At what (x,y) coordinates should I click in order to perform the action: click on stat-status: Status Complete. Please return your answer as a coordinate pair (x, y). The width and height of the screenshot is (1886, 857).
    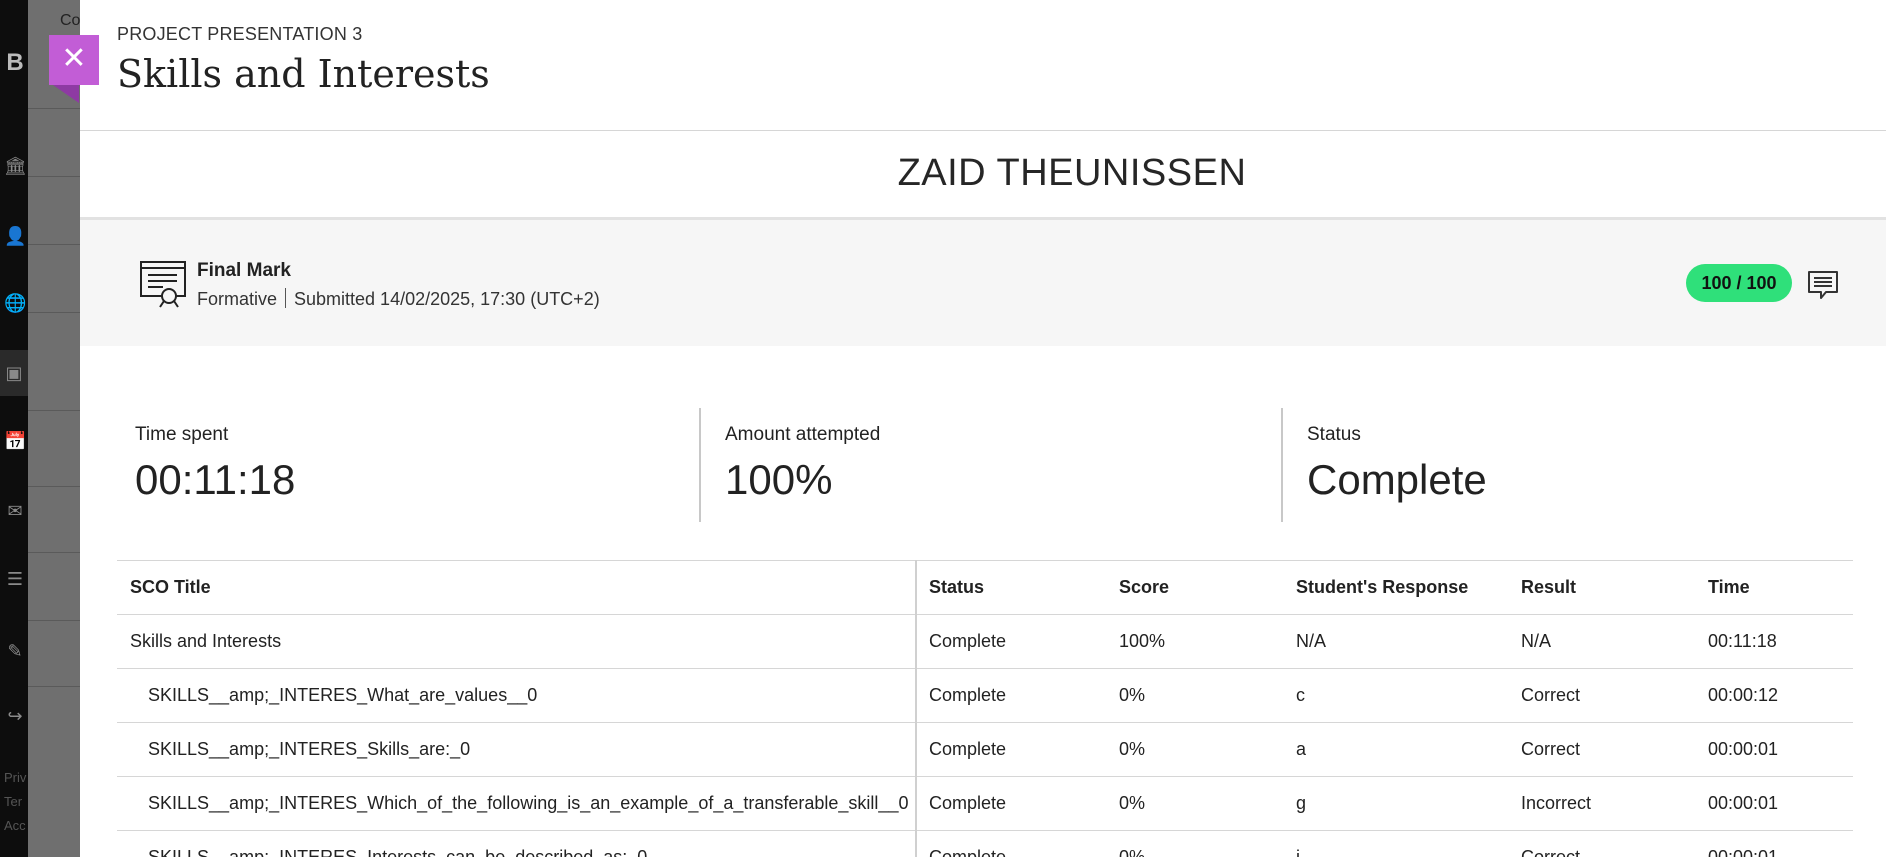
    Looking at the image, I should click on (1562, 465).